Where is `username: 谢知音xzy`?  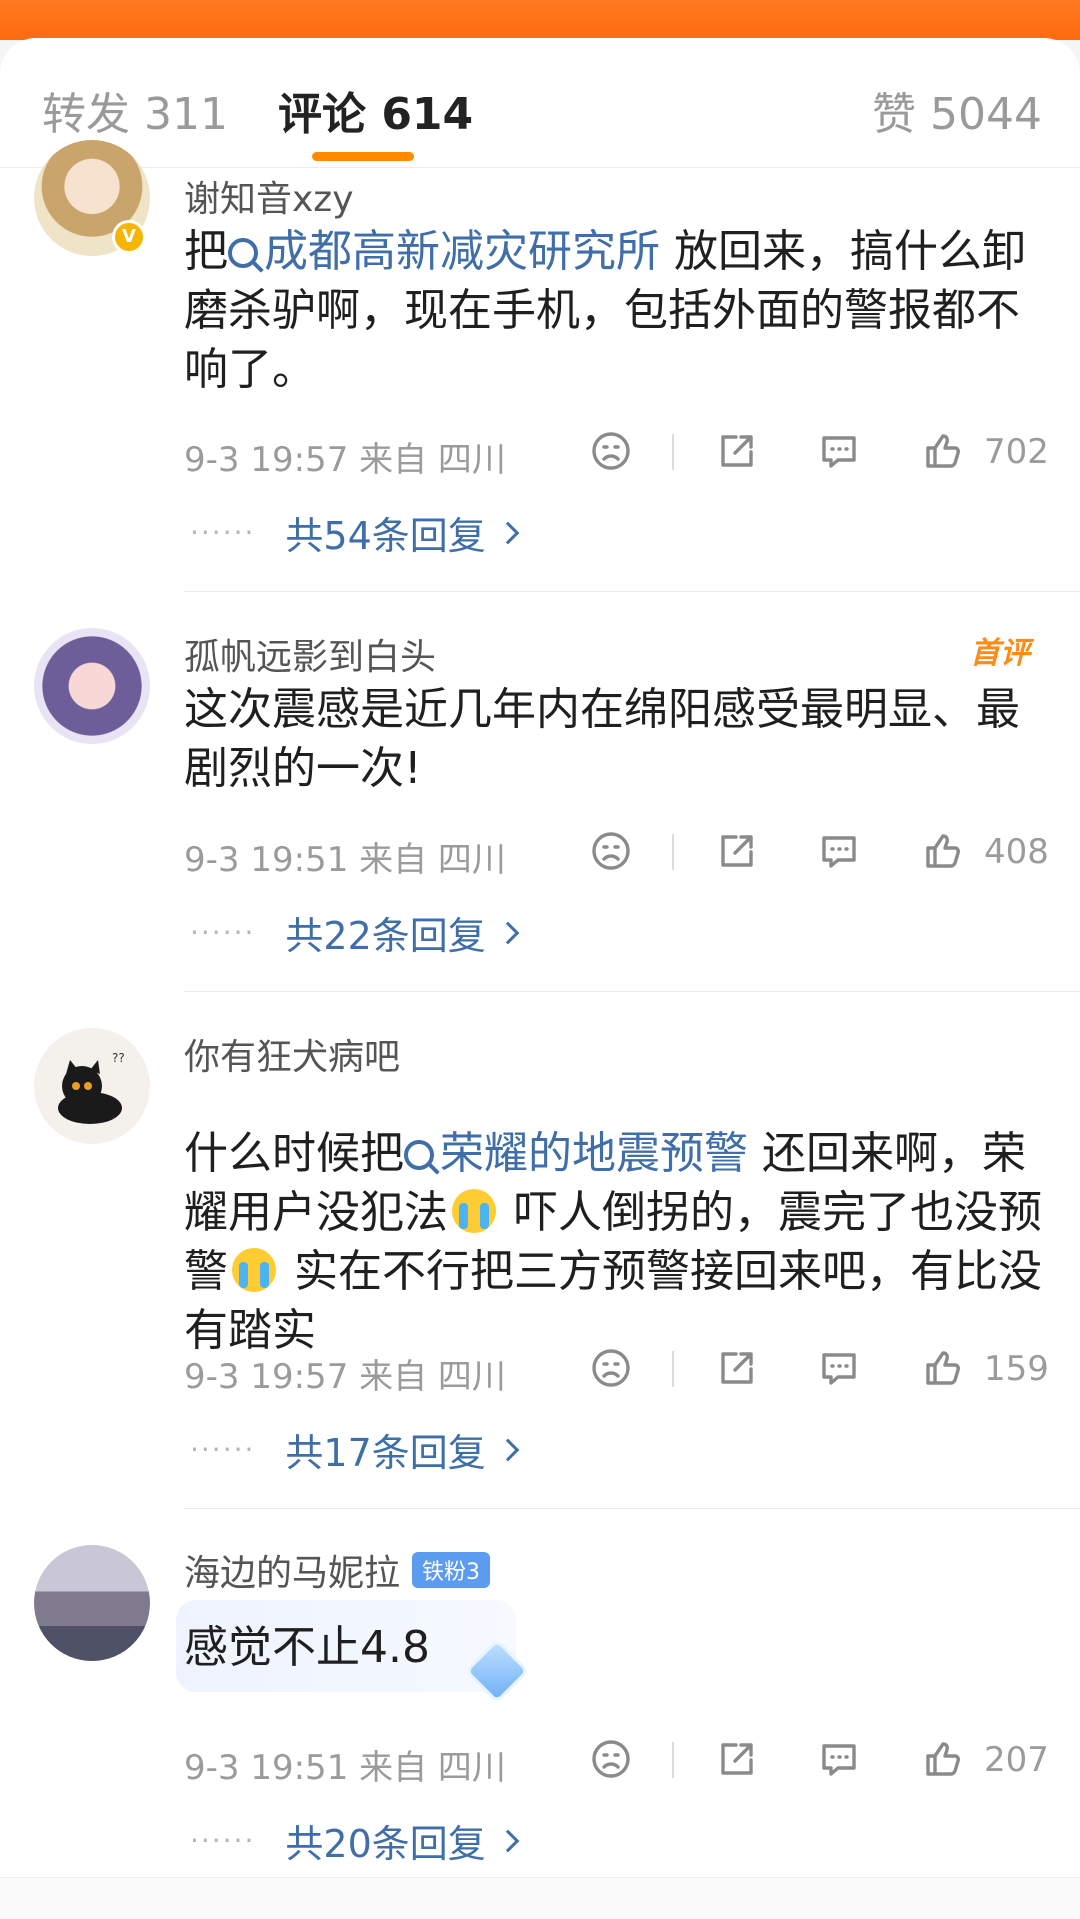
username: 谢知音xzy is located at coordinates (269, 196).